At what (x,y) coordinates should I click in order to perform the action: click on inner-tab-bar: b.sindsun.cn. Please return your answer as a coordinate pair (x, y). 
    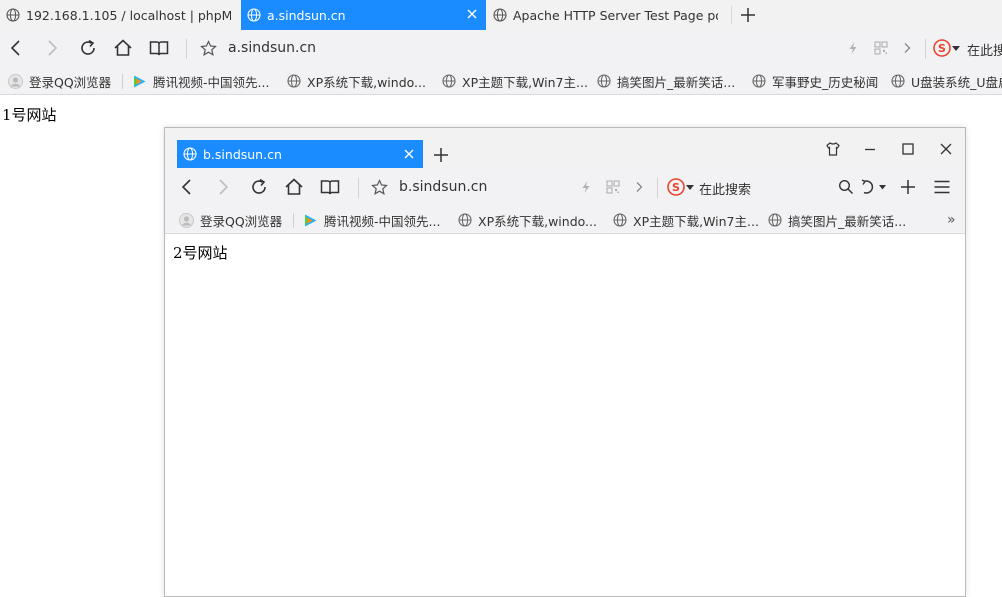
    Looking at the image, I should click on (565, 148).